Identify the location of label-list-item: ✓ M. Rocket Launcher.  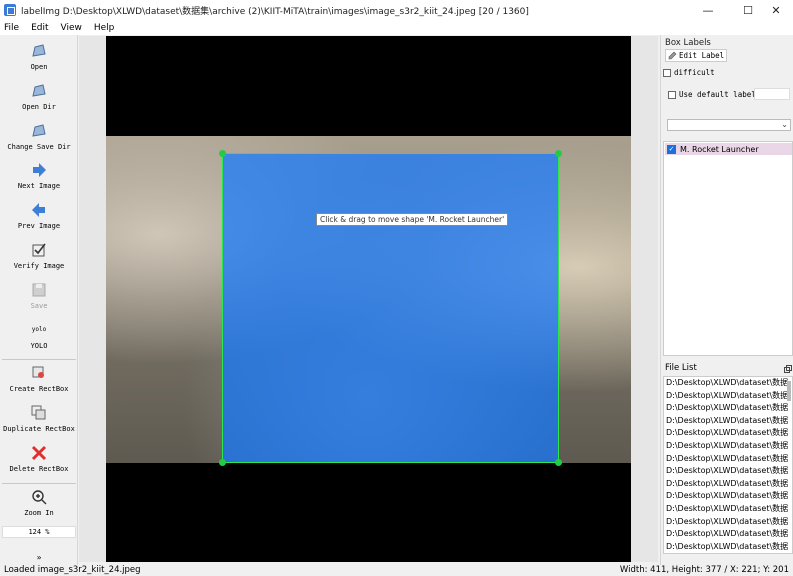
(728, 149).